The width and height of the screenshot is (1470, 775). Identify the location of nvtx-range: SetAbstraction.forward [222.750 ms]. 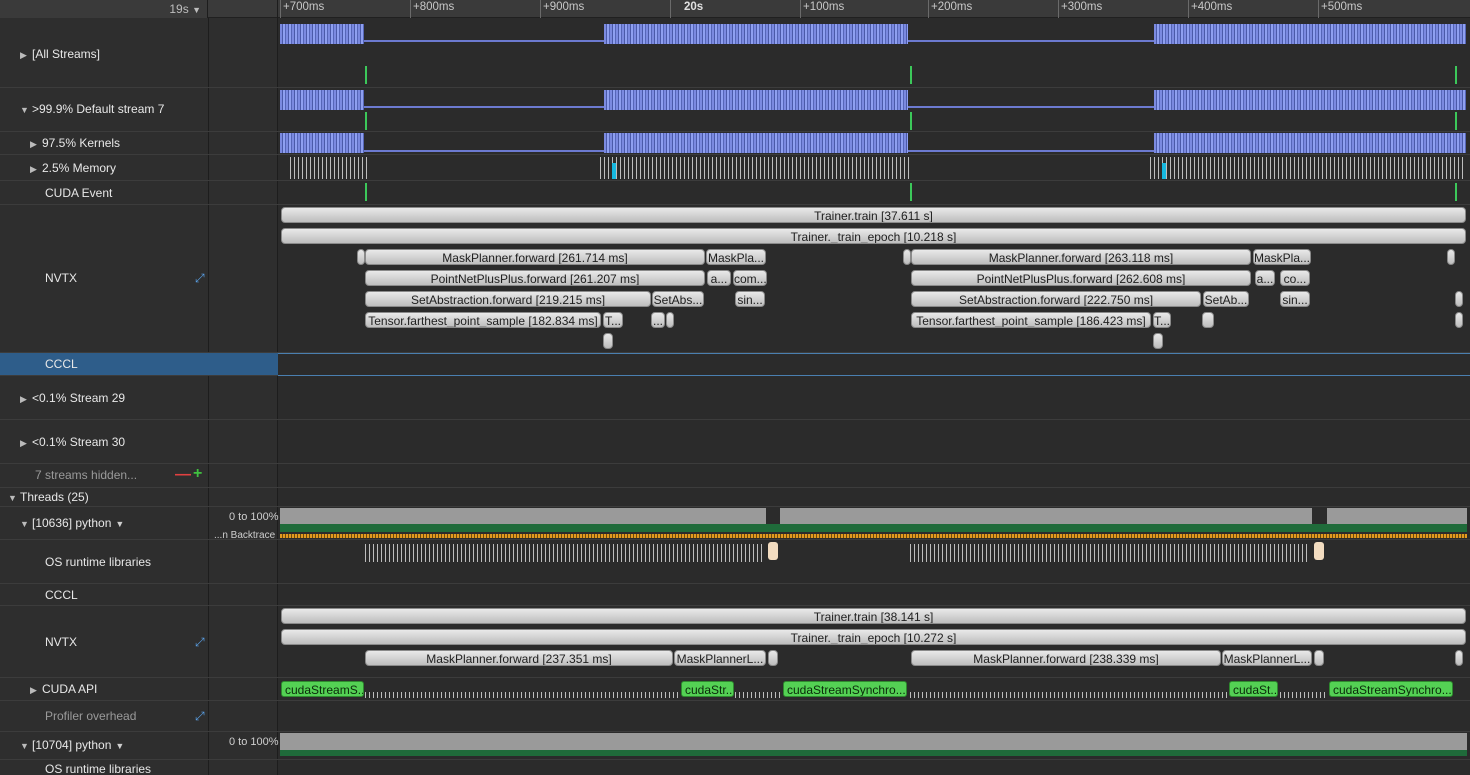
(1056, 299).